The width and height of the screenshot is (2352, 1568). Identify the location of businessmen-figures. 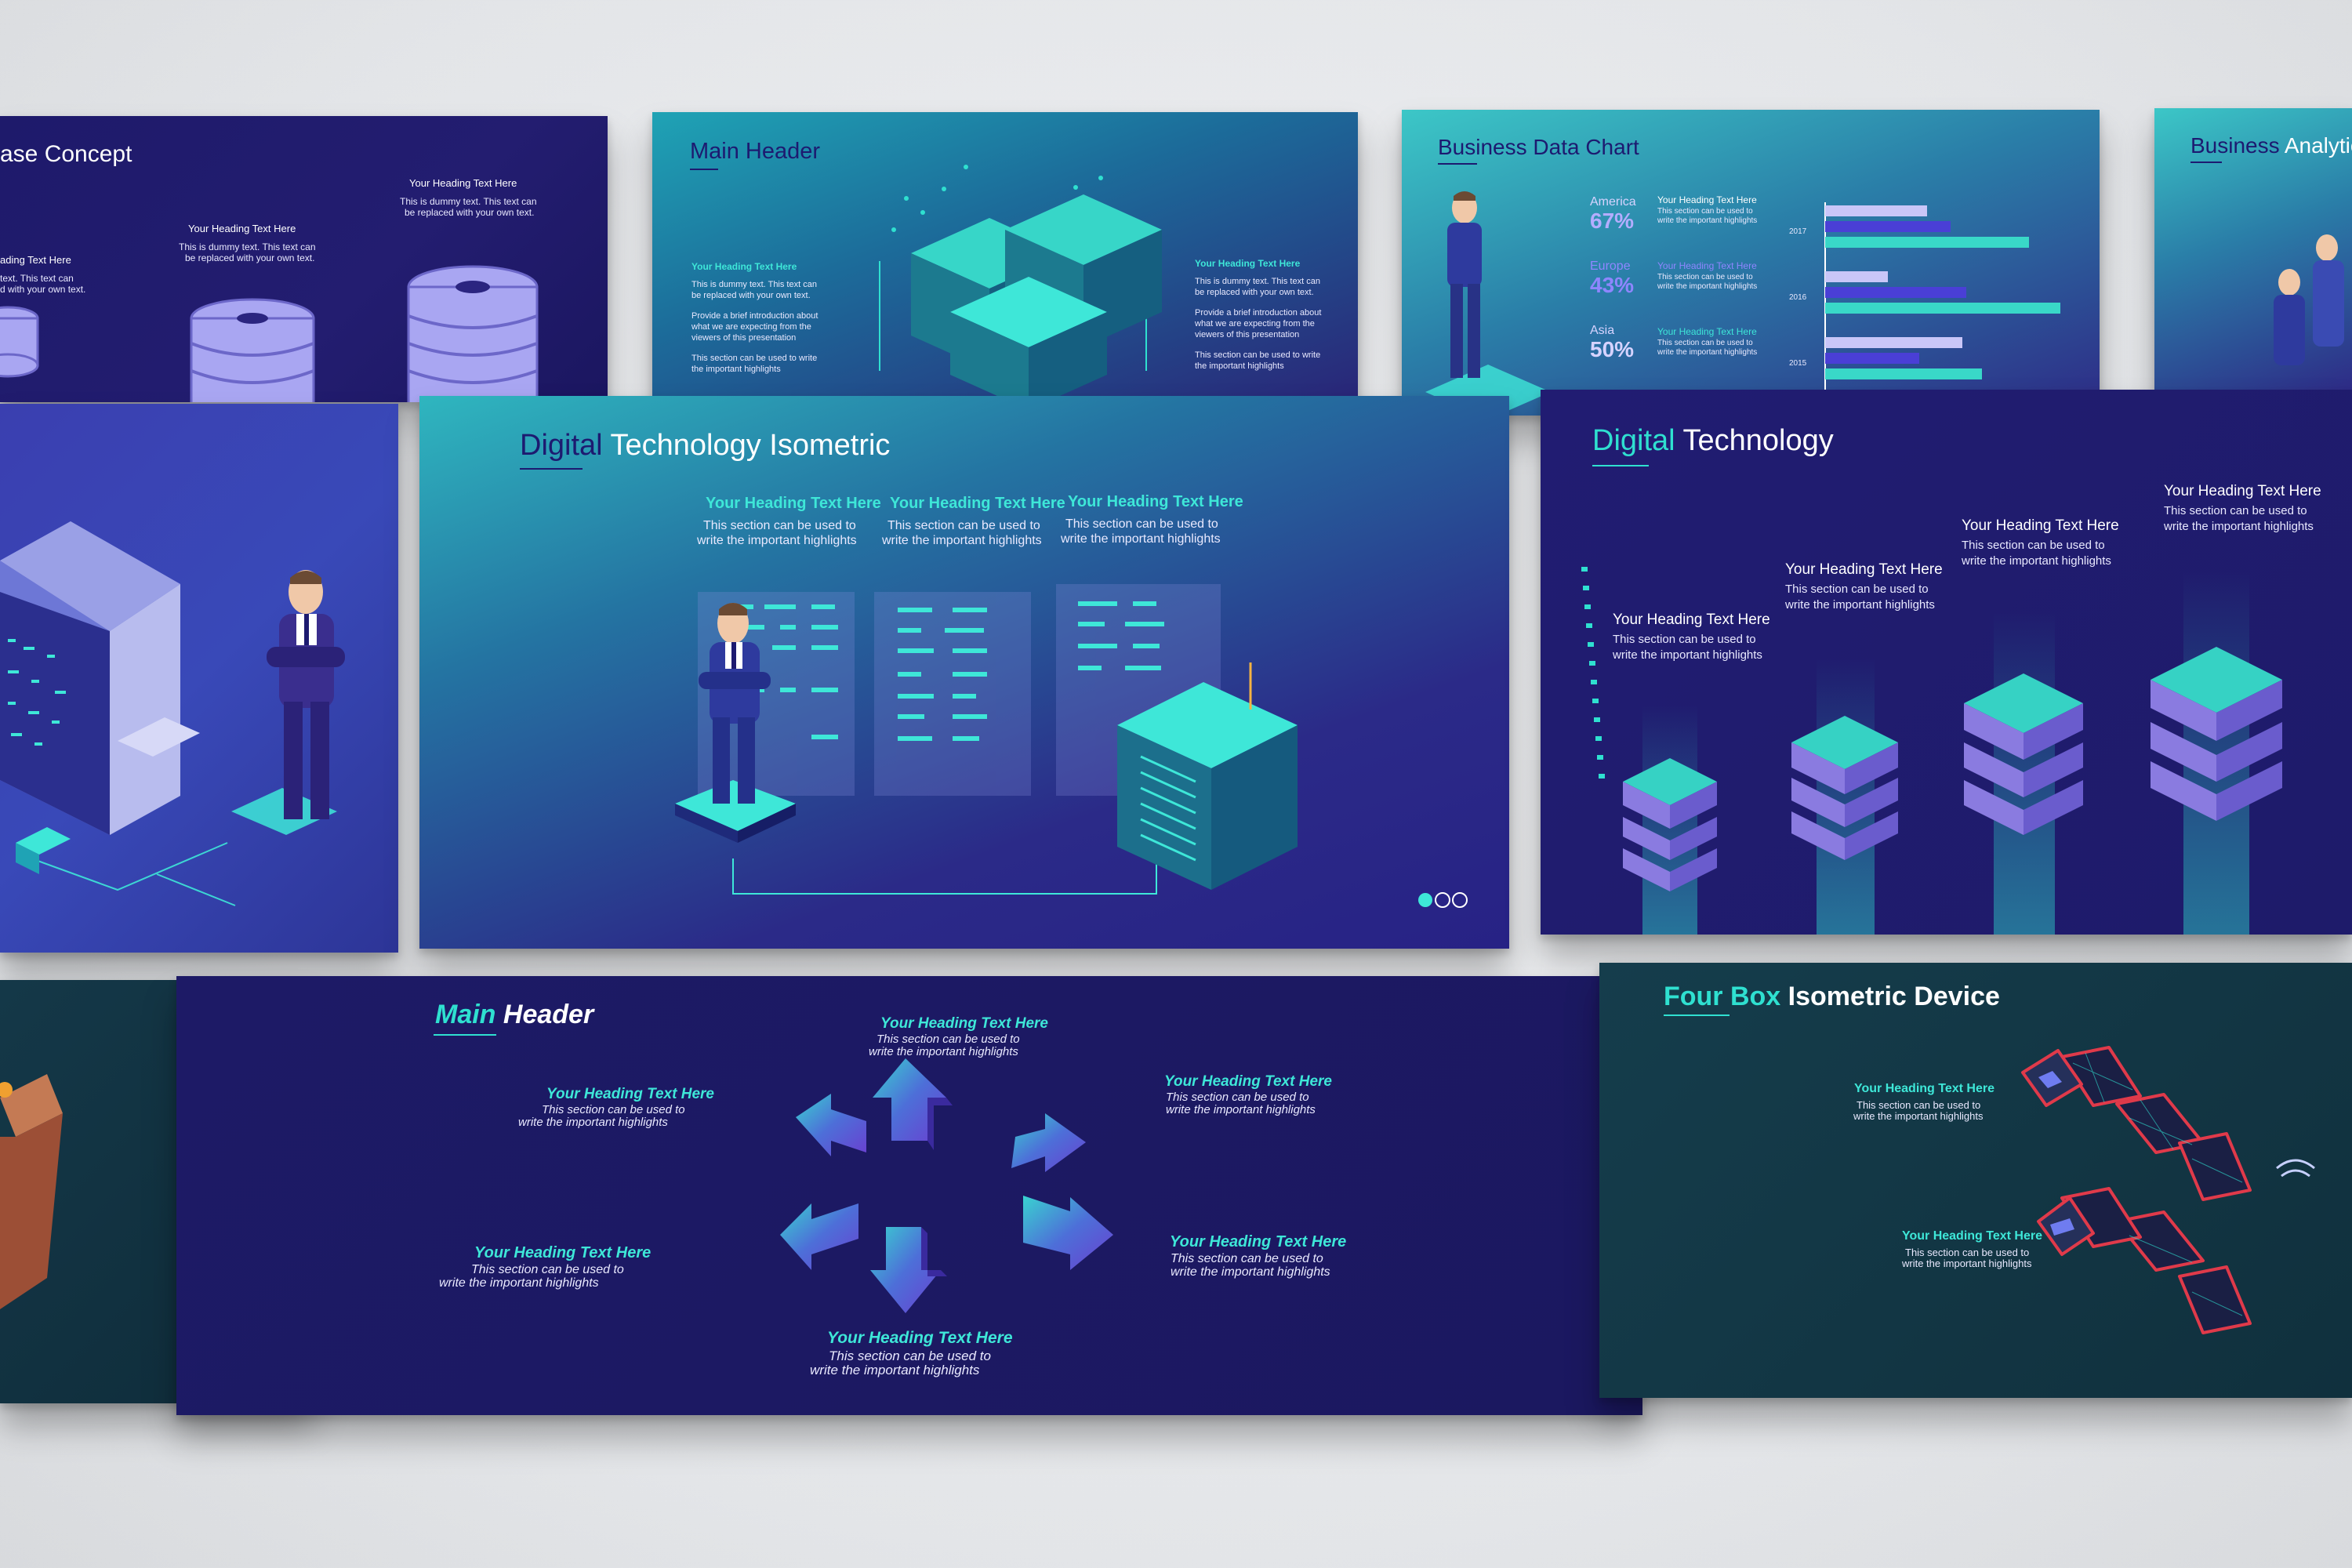
(2309, 299).